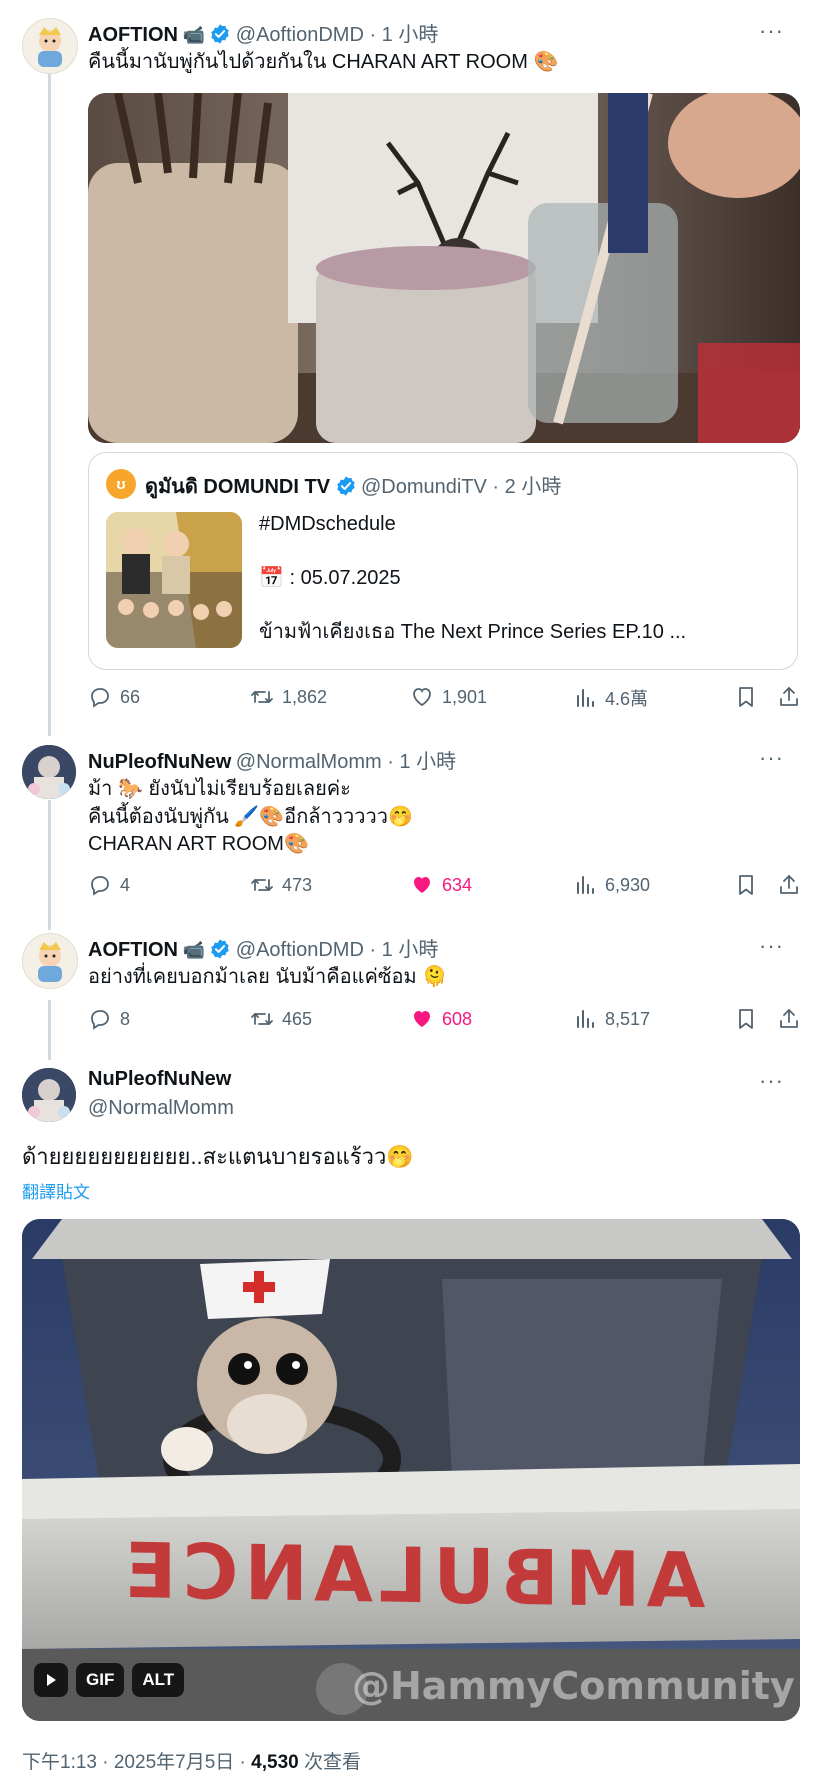  I want to click on tweet-text: ด้ายยยยยยยยยยย..สะแตนบายรอแร้วว🤭, so click(218, 1156).